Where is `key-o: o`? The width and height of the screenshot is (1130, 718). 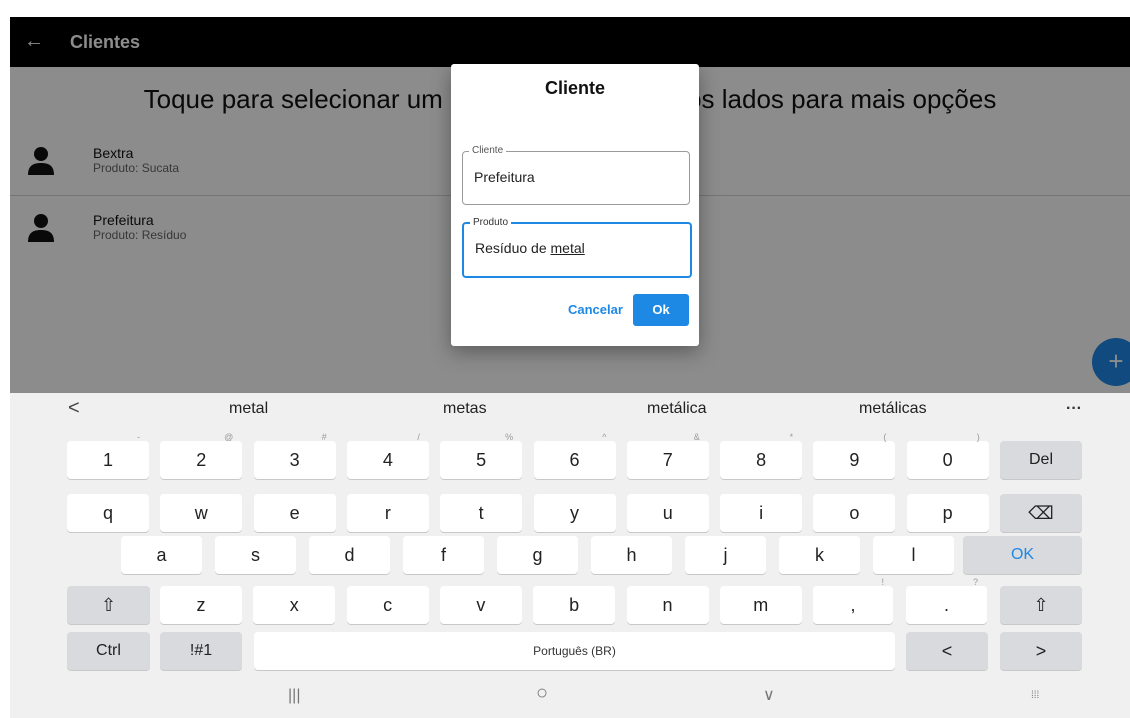
key-o: o is located at coordinates (854, 513).